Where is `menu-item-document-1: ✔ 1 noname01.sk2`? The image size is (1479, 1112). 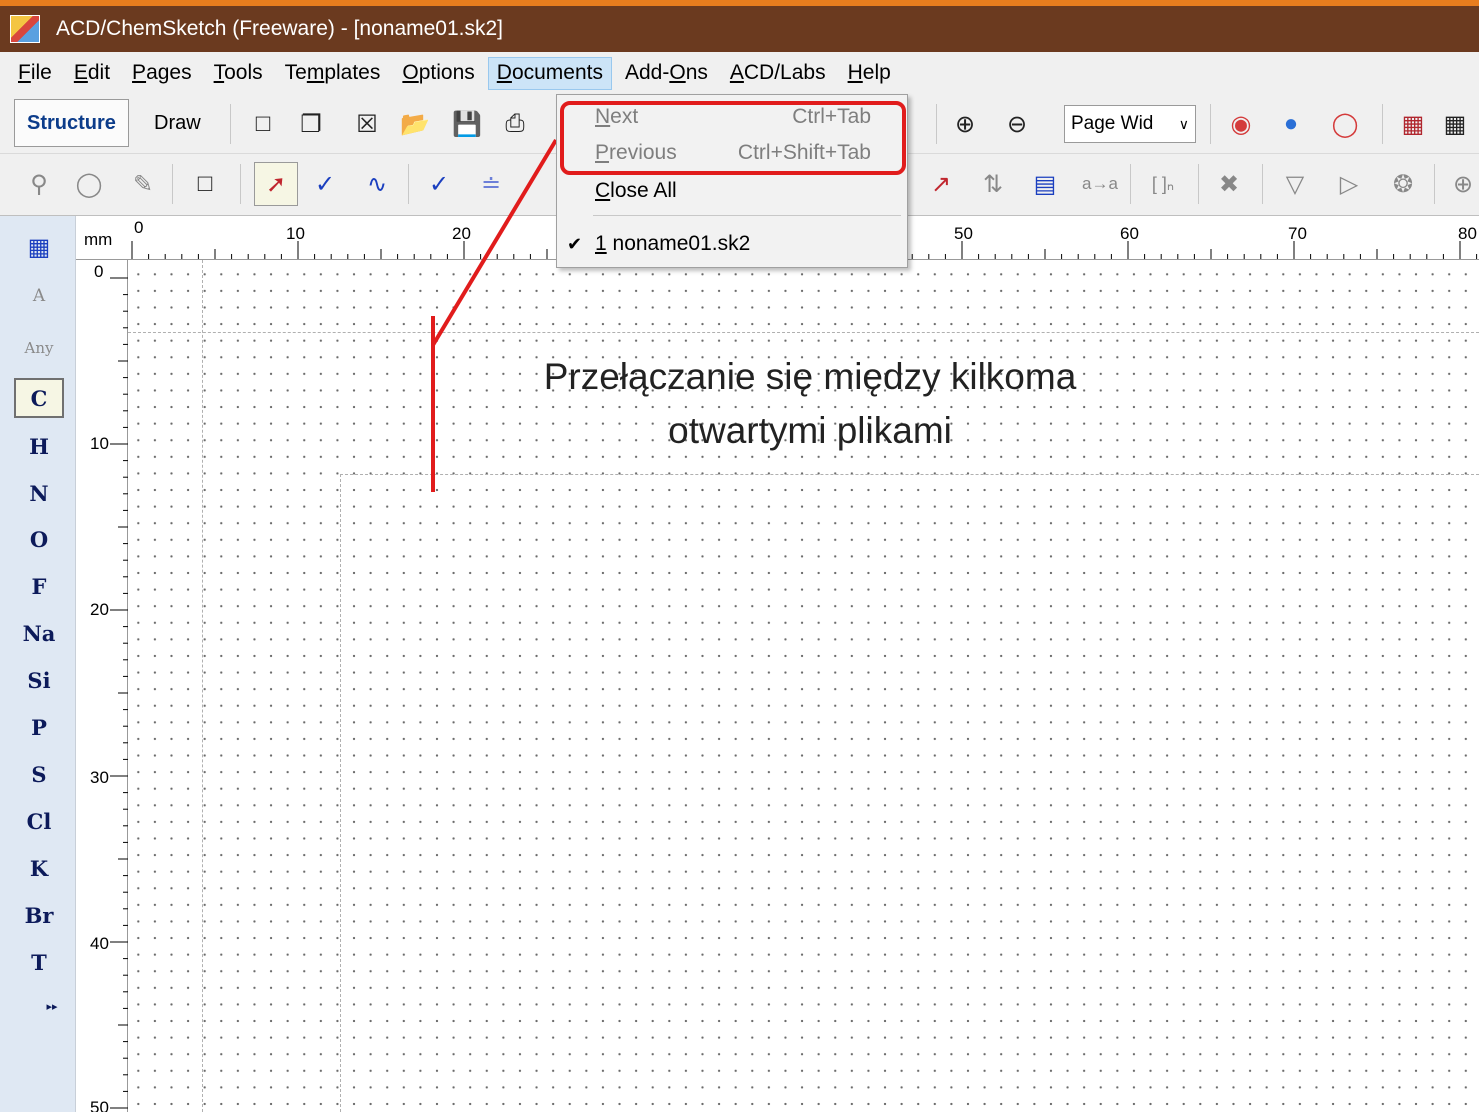 menu-item-document-1: ✔ 1 noname01.sk2 is located at coordinates (732, 244).